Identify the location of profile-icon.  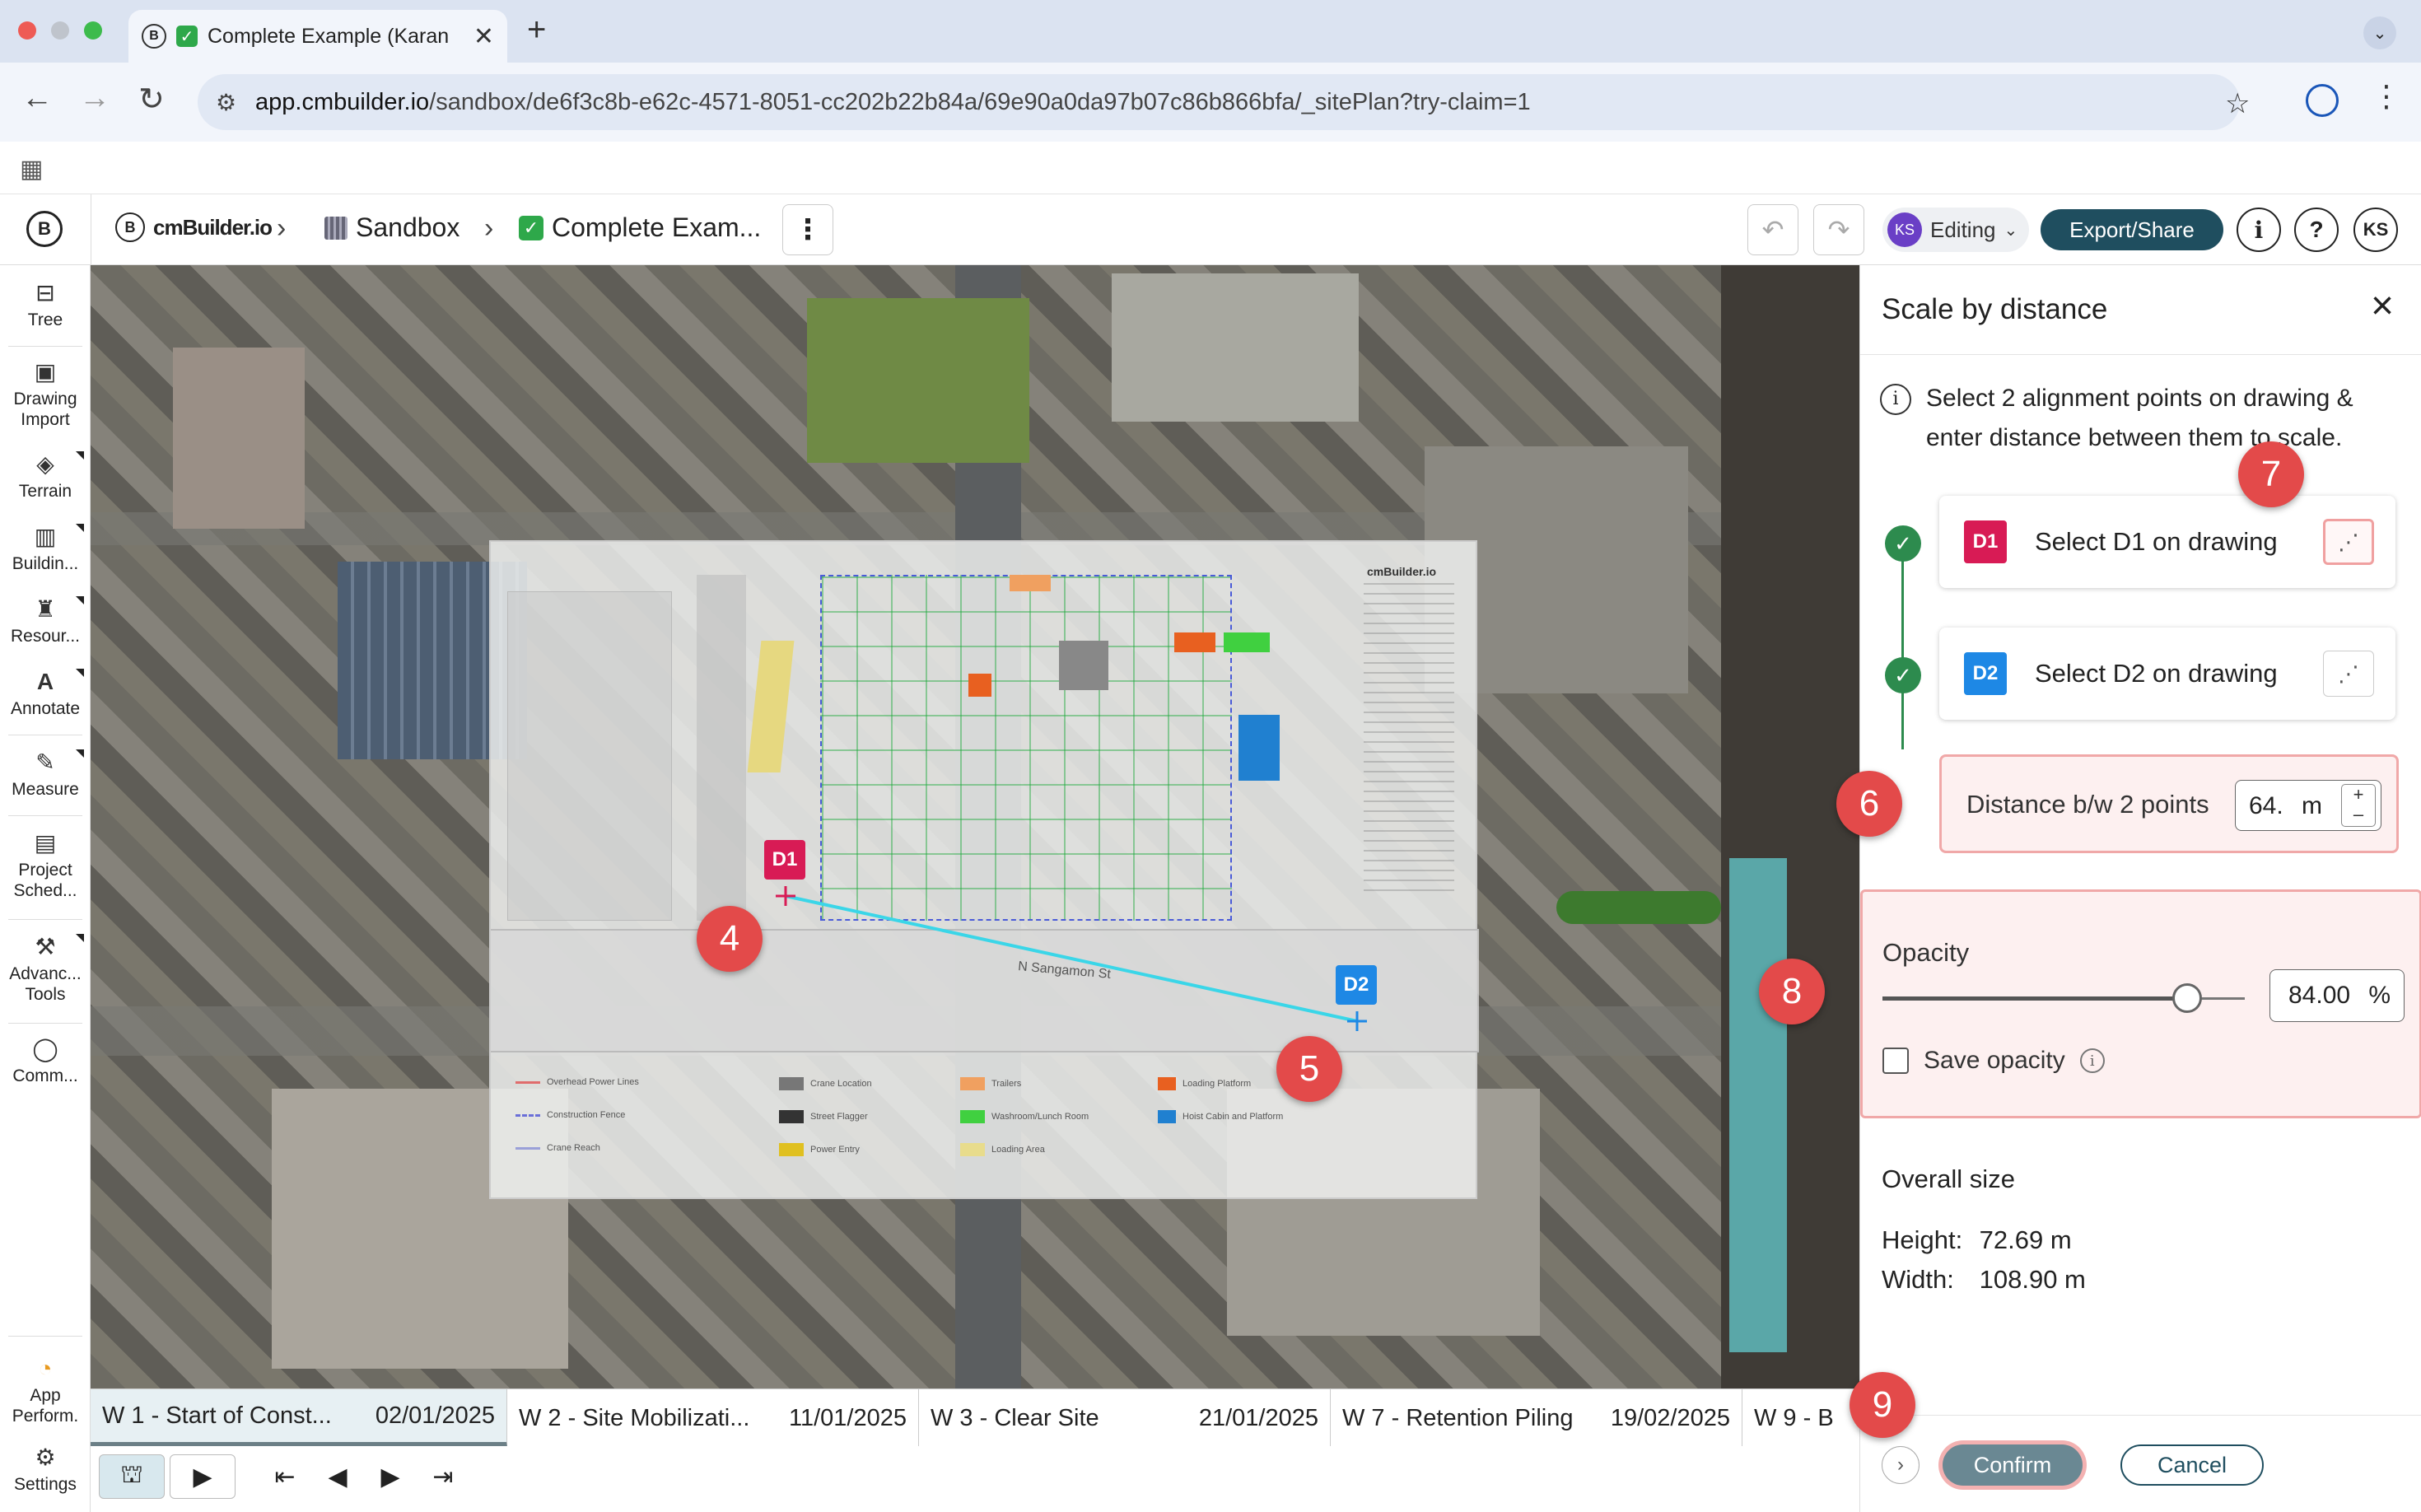
(2322, 100).